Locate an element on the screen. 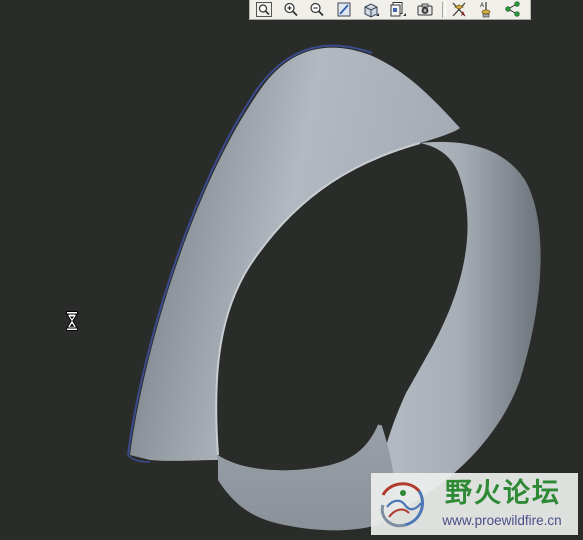 The height and width of the screenshot is (540, 583). display-style-icon is located at coordinates (372, 10).